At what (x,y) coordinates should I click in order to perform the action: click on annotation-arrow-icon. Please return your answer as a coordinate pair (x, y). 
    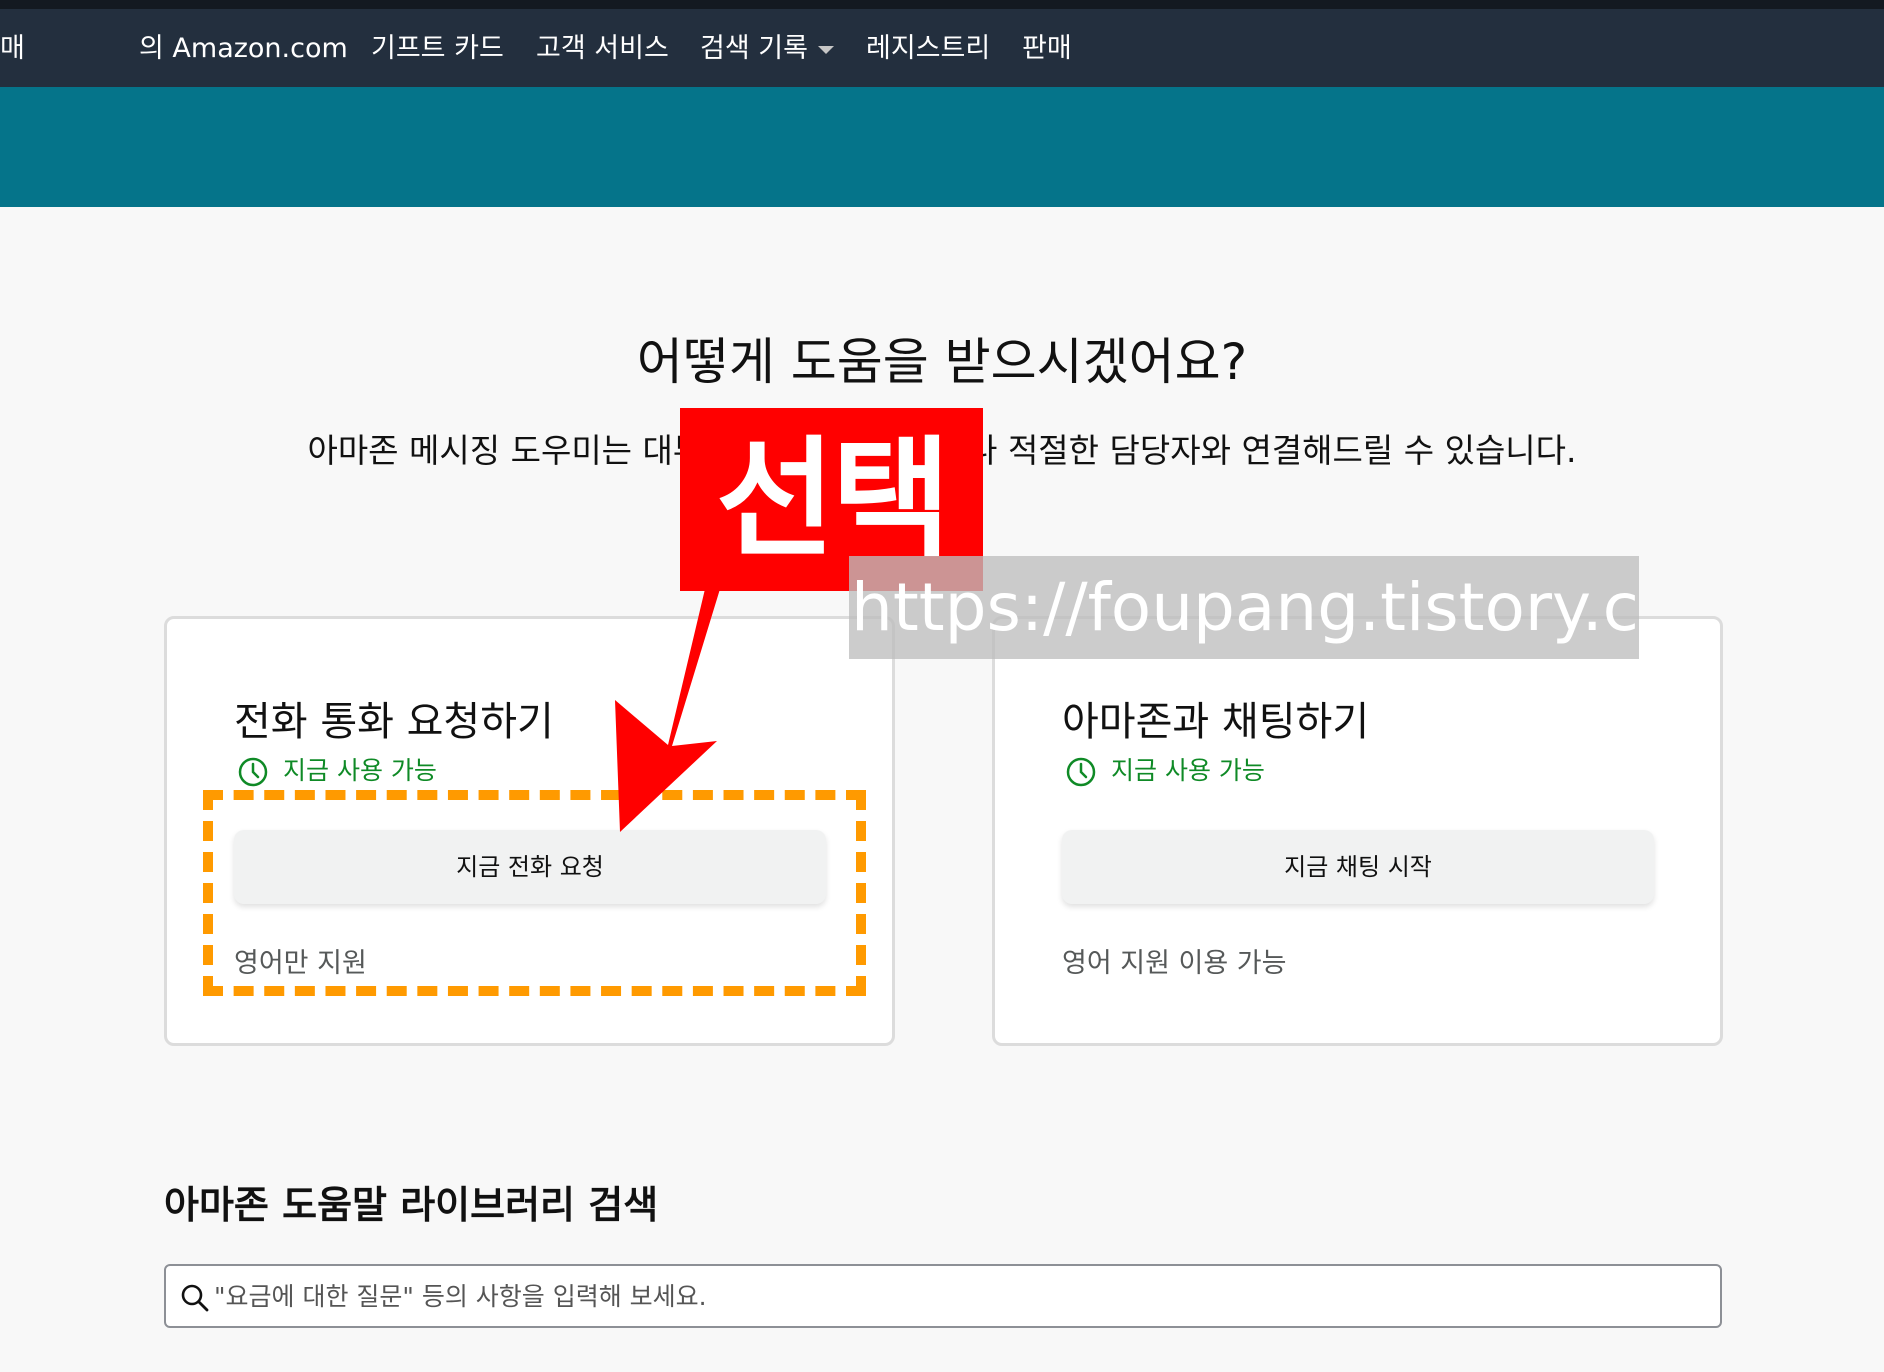
    Looking at the image, I should click on (667, 710).